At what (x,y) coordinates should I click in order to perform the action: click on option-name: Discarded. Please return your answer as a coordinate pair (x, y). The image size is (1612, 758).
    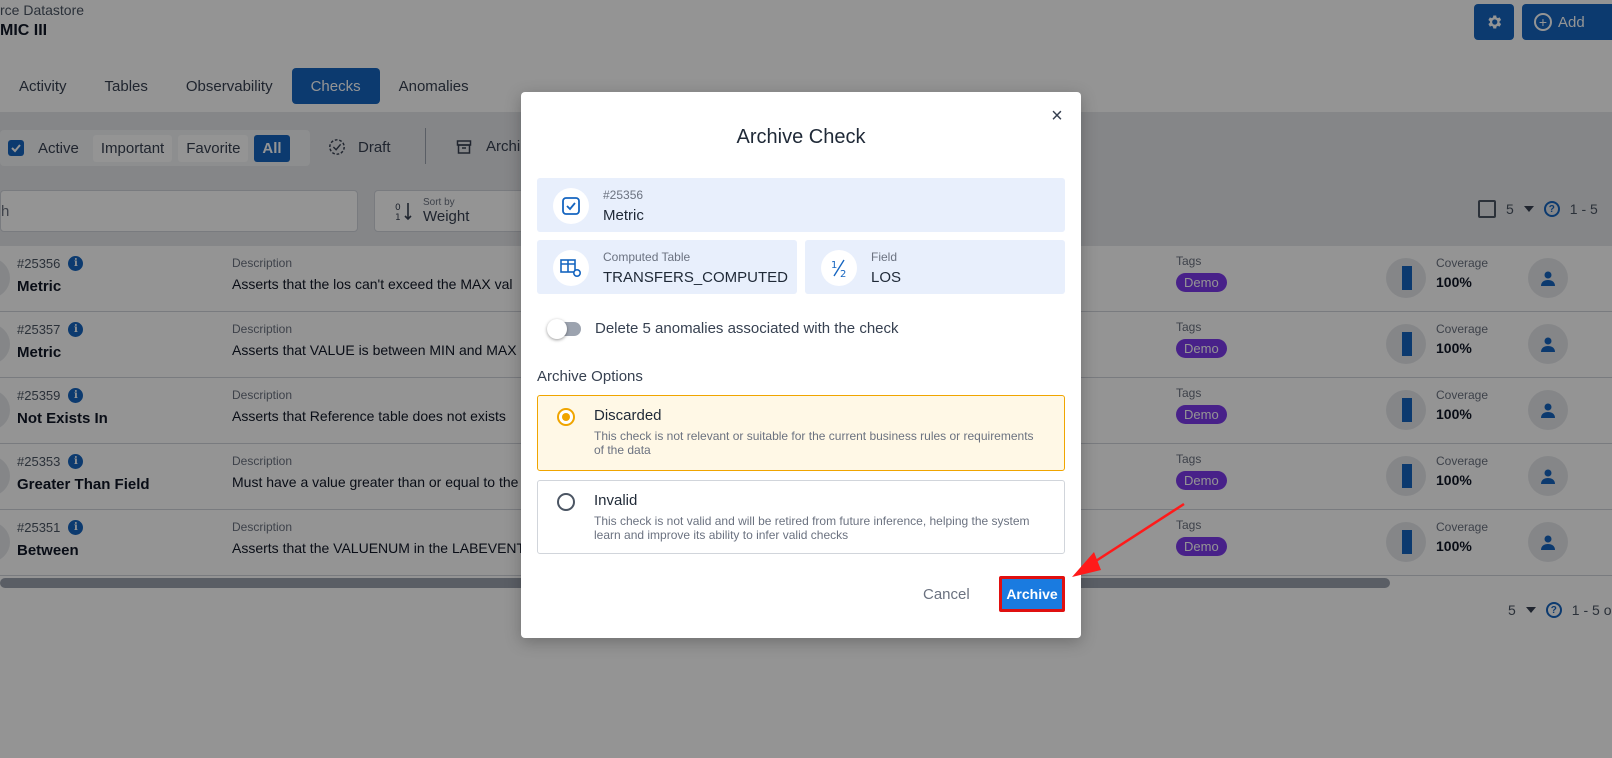
    Looking at the image, I should click on (628, 415).